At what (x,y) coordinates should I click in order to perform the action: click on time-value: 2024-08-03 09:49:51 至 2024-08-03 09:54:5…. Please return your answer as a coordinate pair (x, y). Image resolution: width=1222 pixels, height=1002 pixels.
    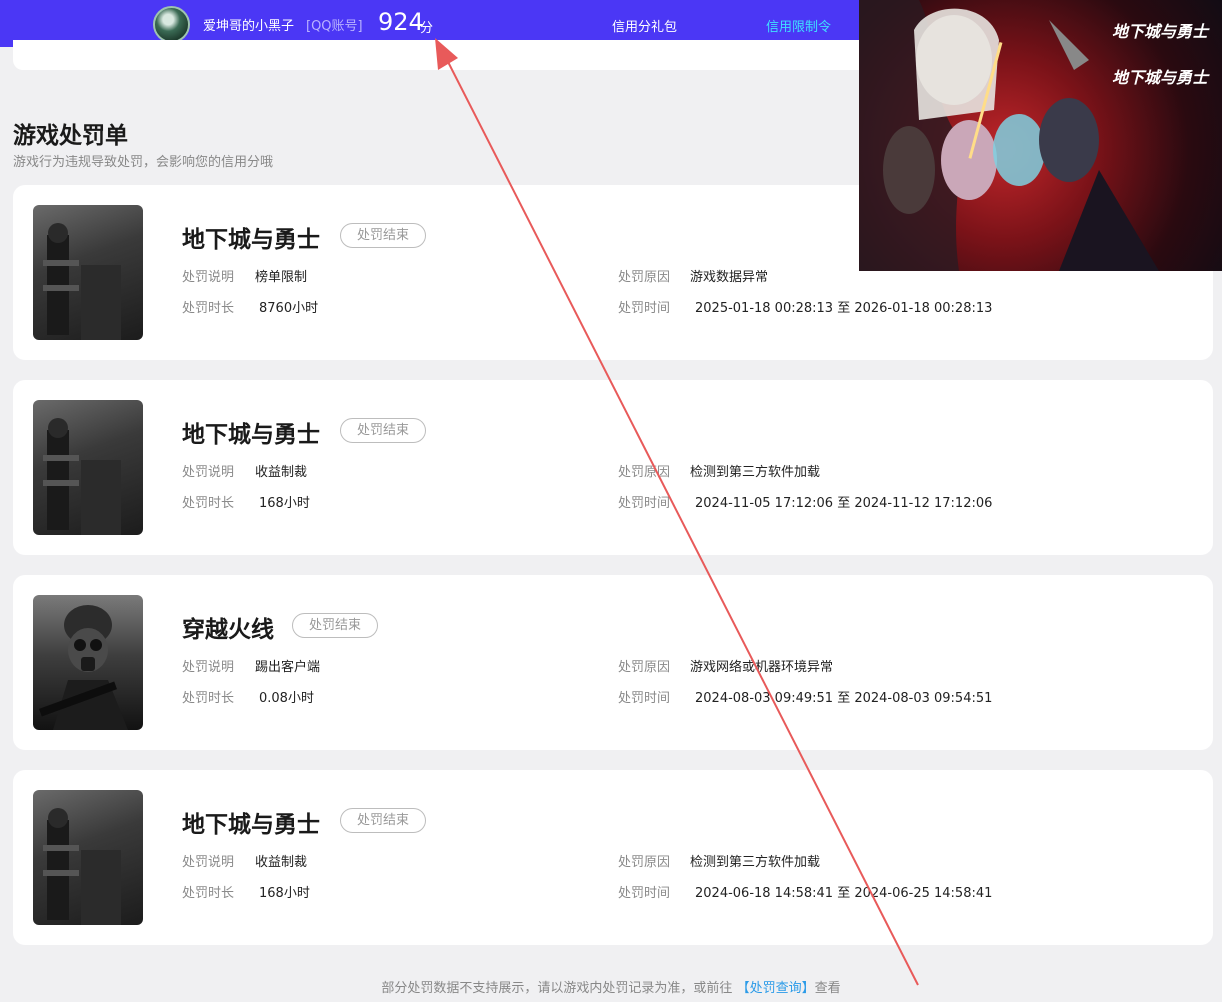
    Looking at the image, I should click on (844, 698).